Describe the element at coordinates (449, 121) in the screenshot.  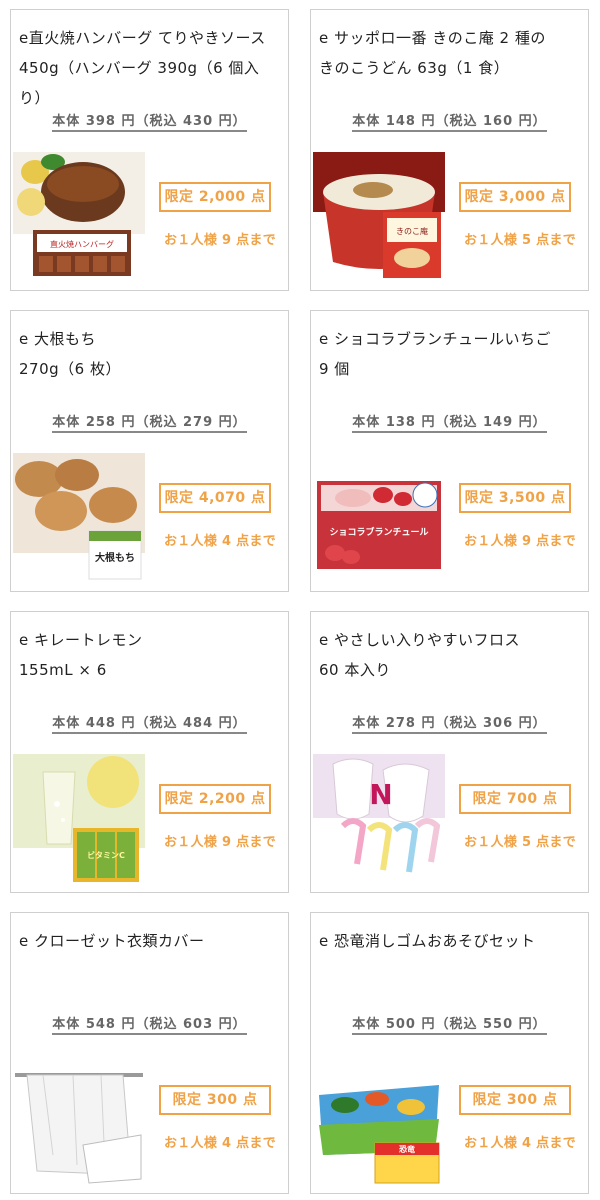
I see `product-price: 本体 148 円（税込 160 円）` at that location.